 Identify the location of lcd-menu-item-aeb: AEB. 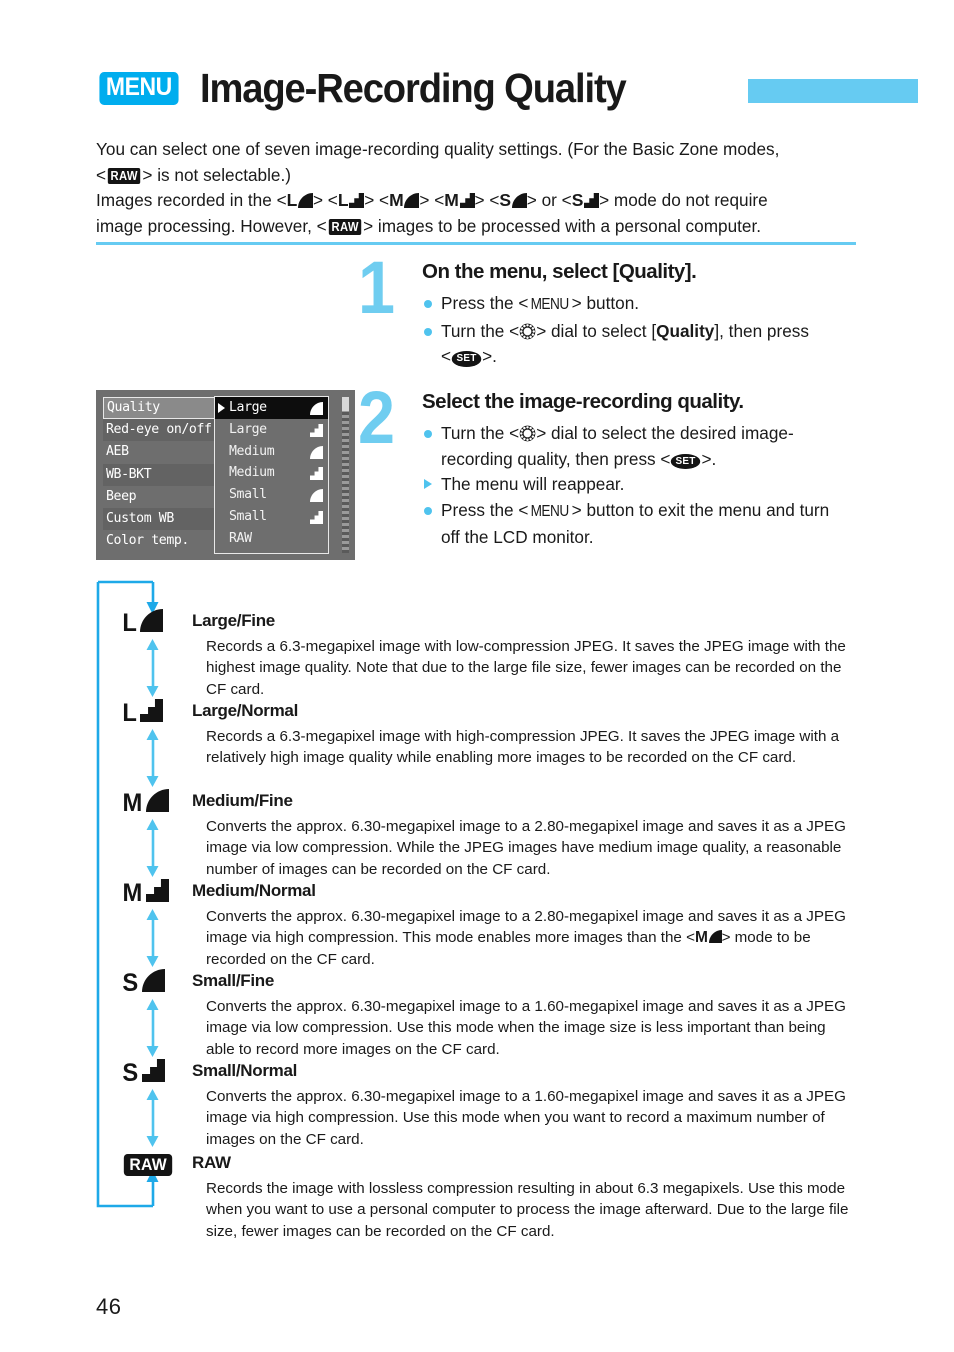
(159, 452).